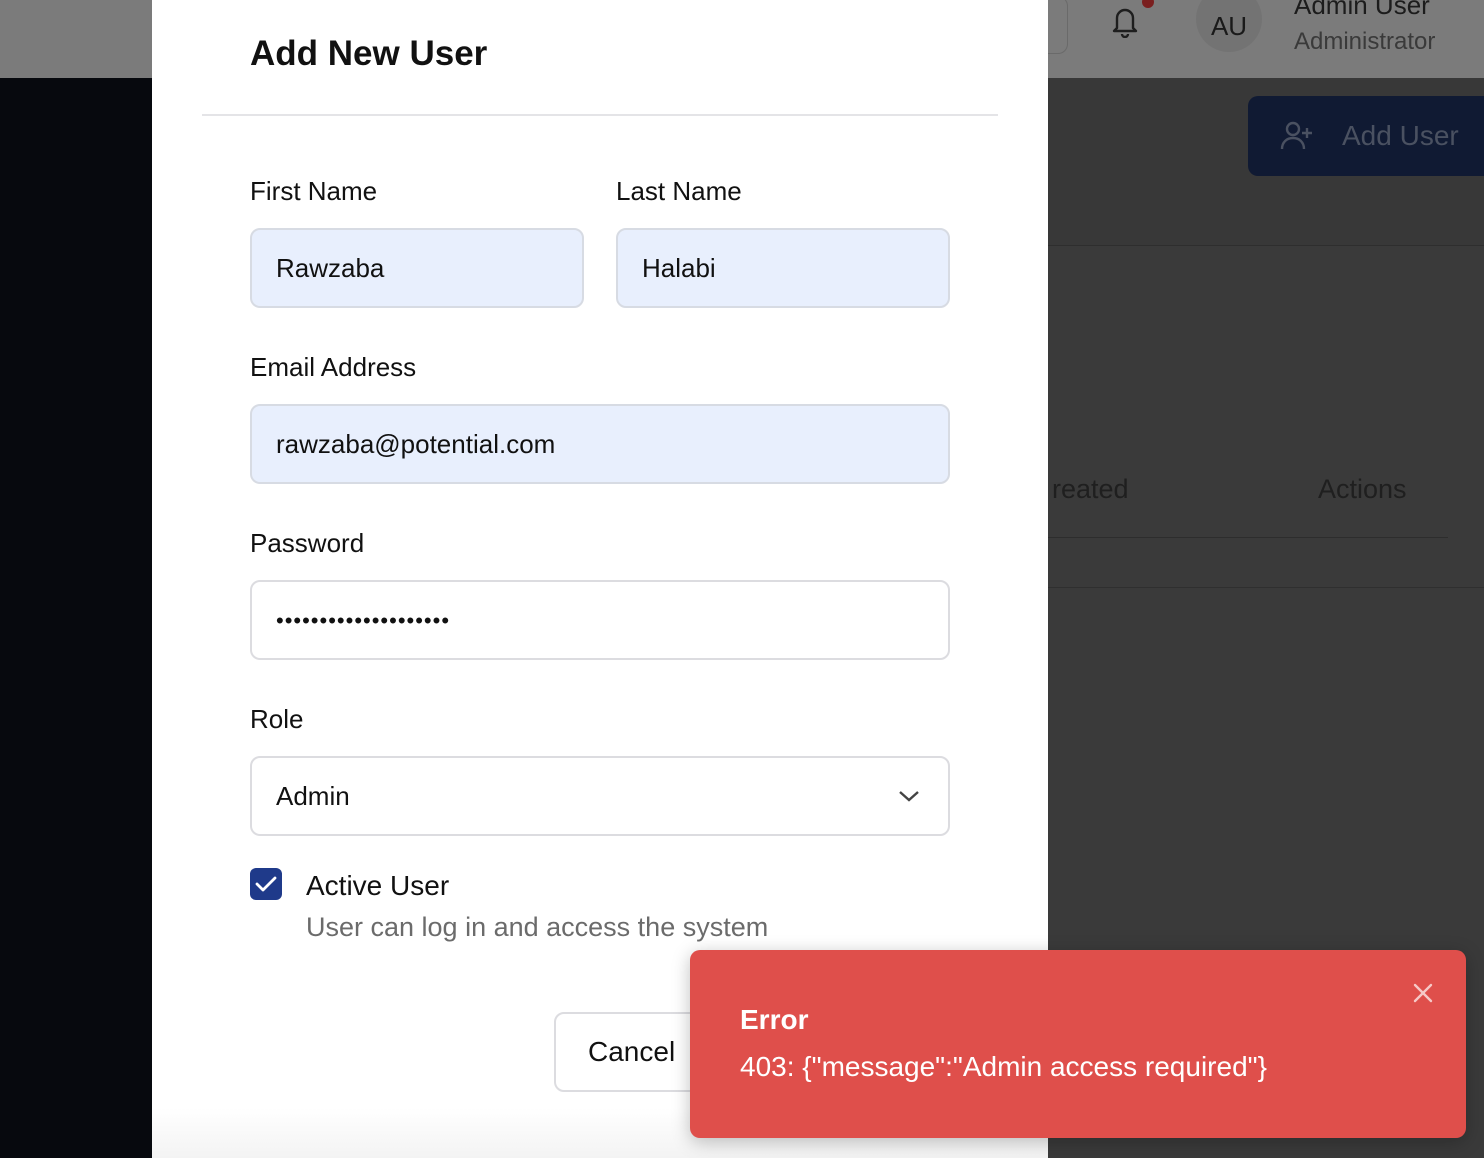 The height and width of the screenshot is (1158, 1484). I want to click on chevron-down-icon, so click(909, 796).